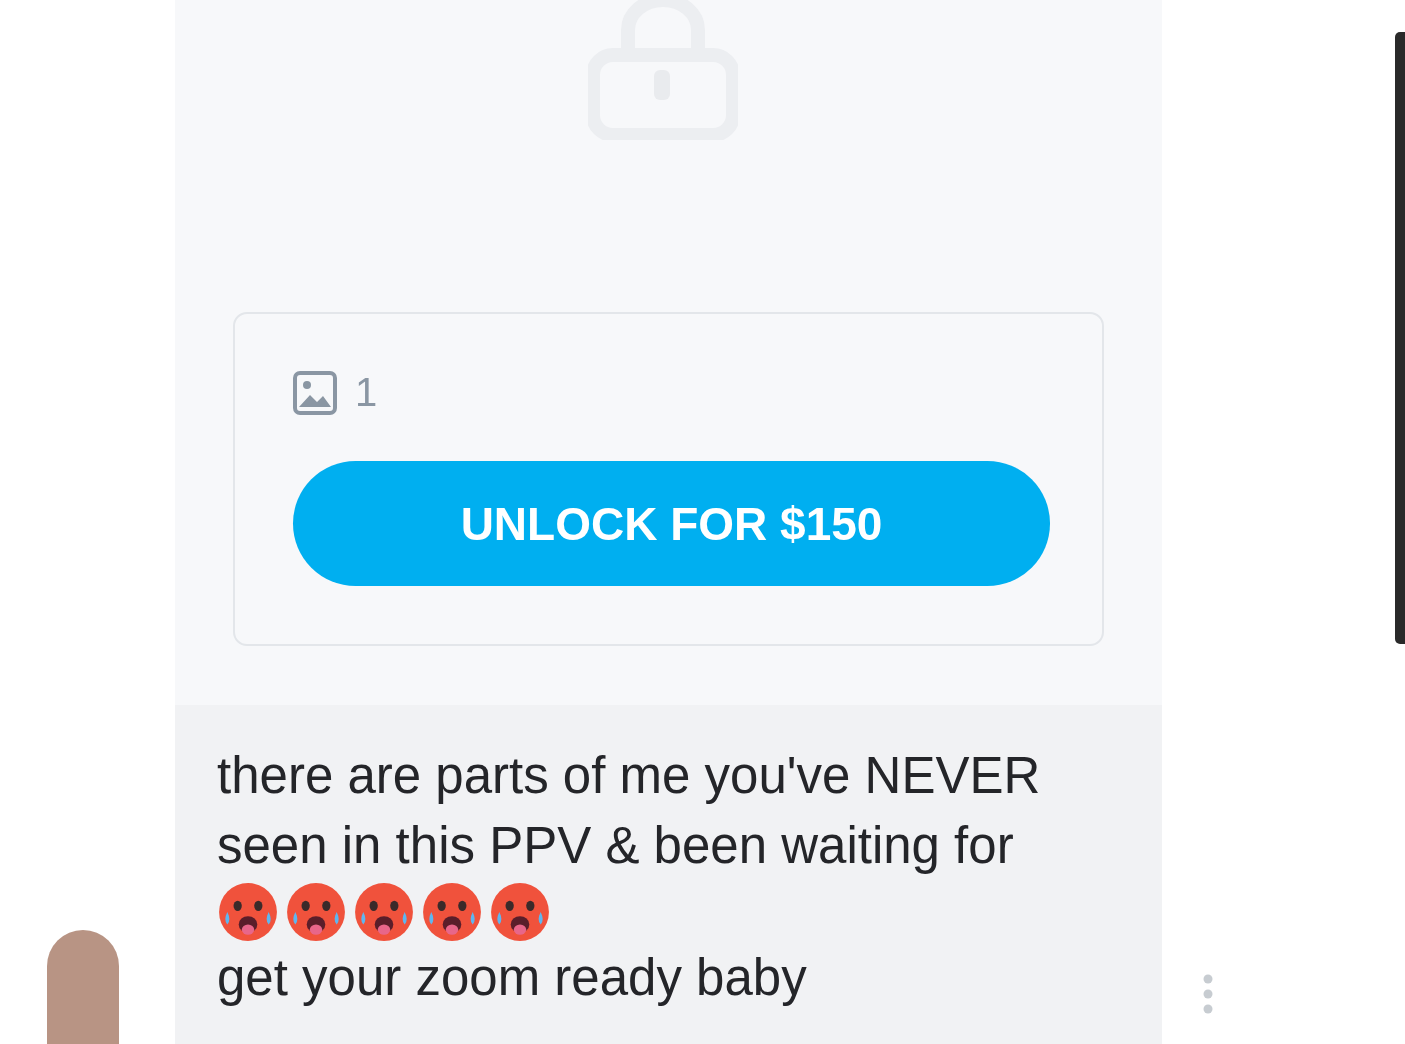 This screenshot has width=1405, height=1044. What do you see at coordinates (629, 811) in the screenshot?
I see `message-text: there are parts of me you've NEVER seen in this PPV & been waiting for` at bounding box center [629, 811].